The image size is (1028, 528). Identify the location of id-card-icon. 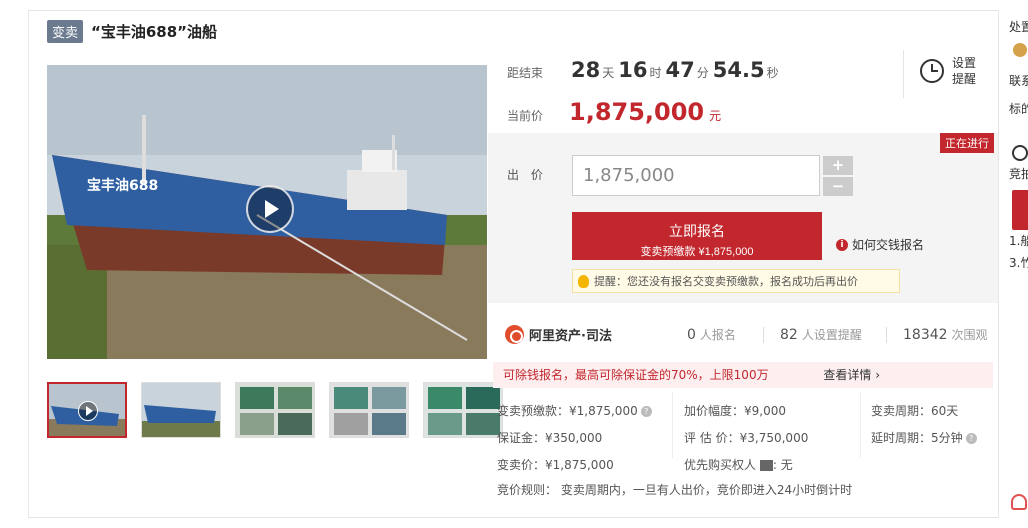
(766, 465).